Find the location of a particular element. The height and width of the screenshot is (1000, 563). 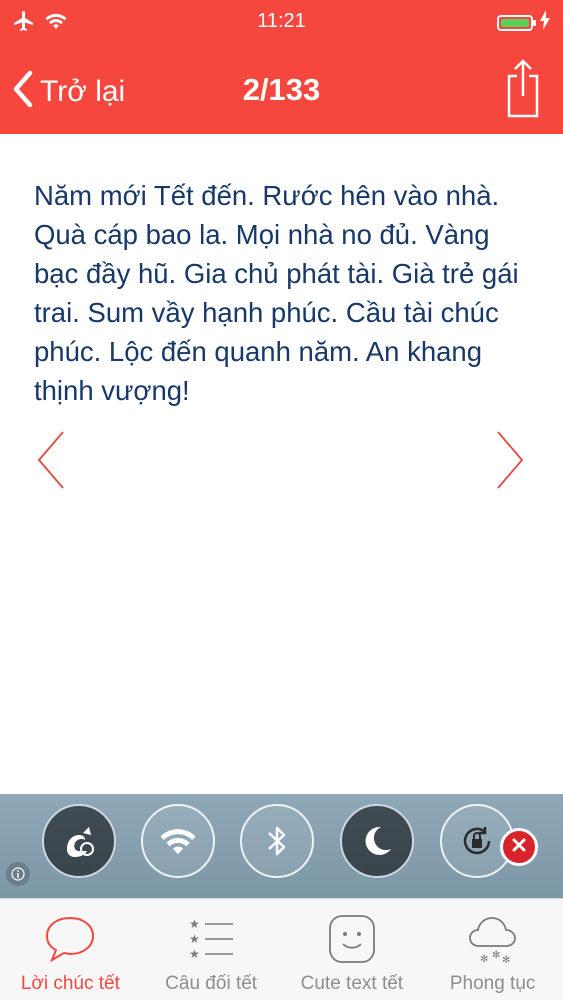

uc-browser-icon is located at coordinates (79, 841).